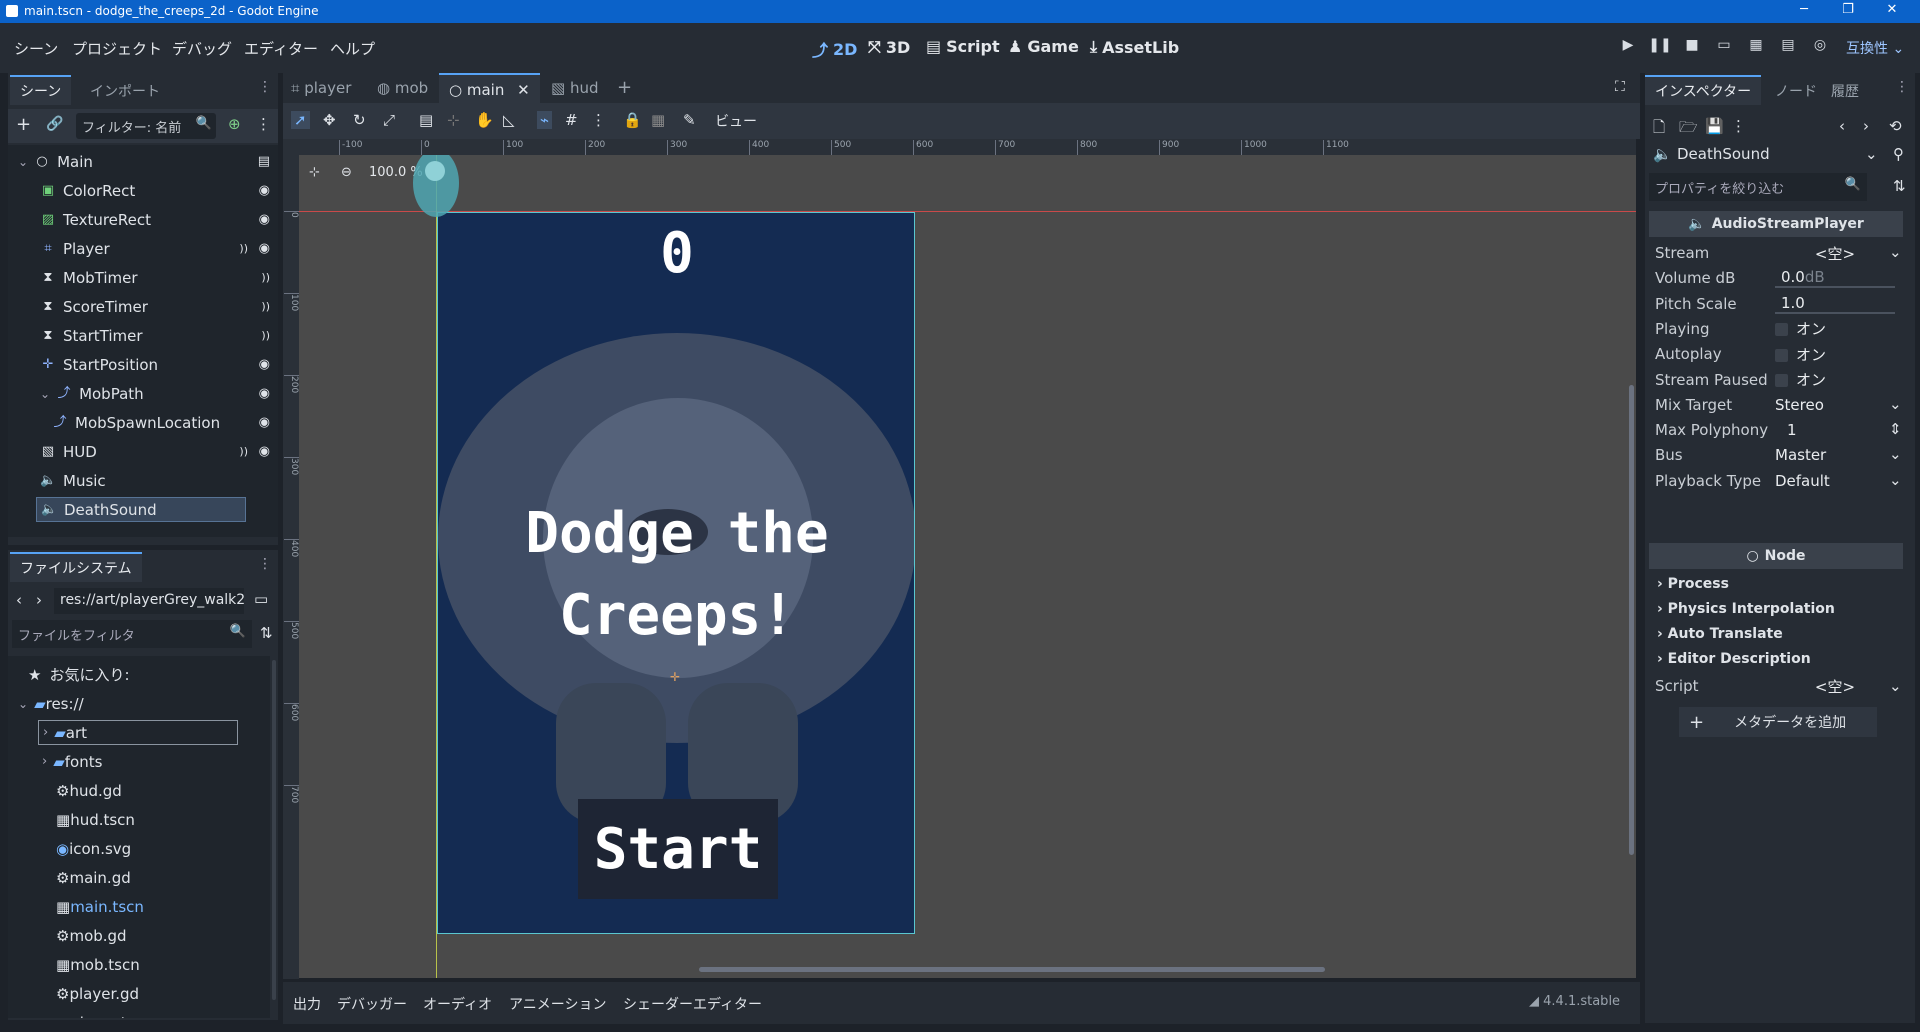 This screenshot has height=1032, width=1920. I want to click on property-value: Stereo, so click(1835, 405).